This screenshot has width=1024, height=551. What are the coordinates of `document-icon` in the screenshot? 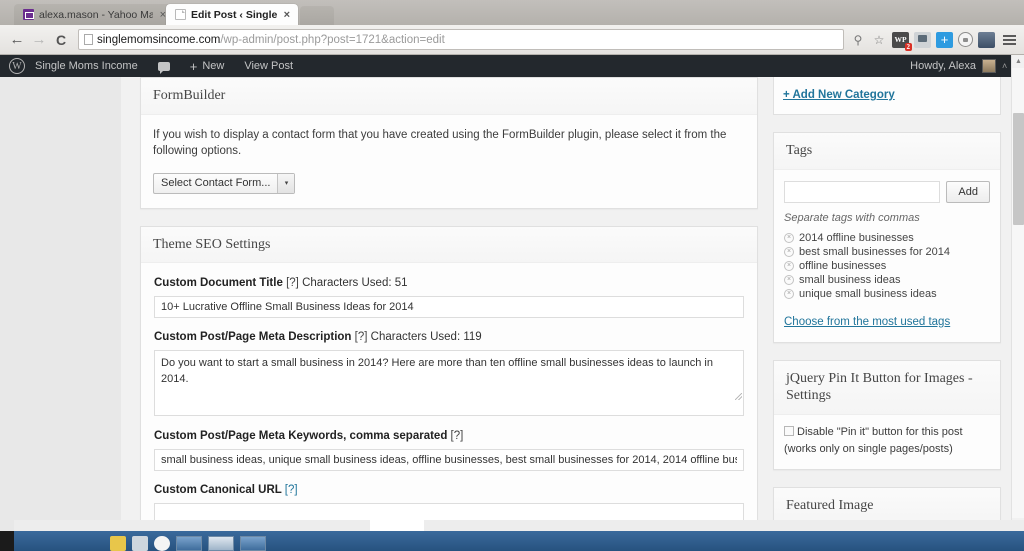 It's located at (180, 14).